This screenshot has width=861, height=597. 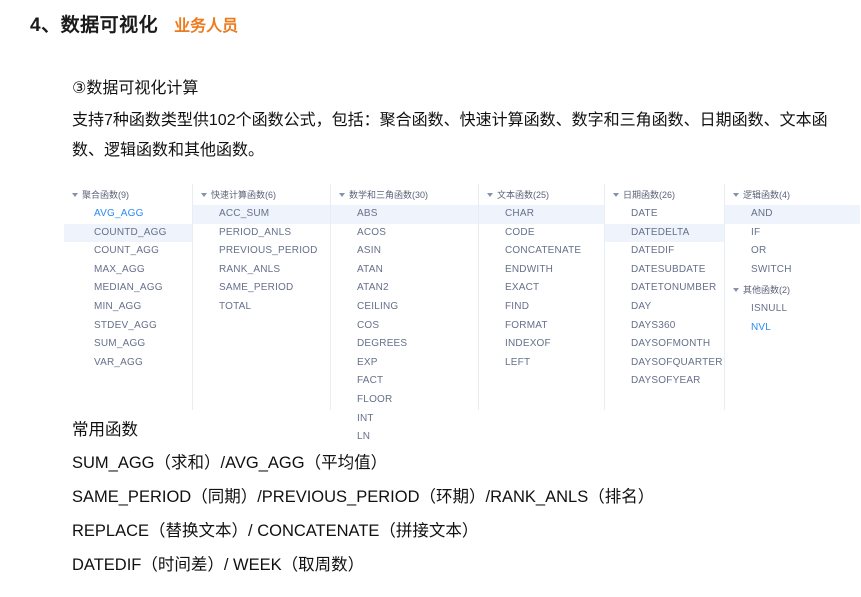 I want to click on function-item: MAX_AGG, so click(x=128, y=270).